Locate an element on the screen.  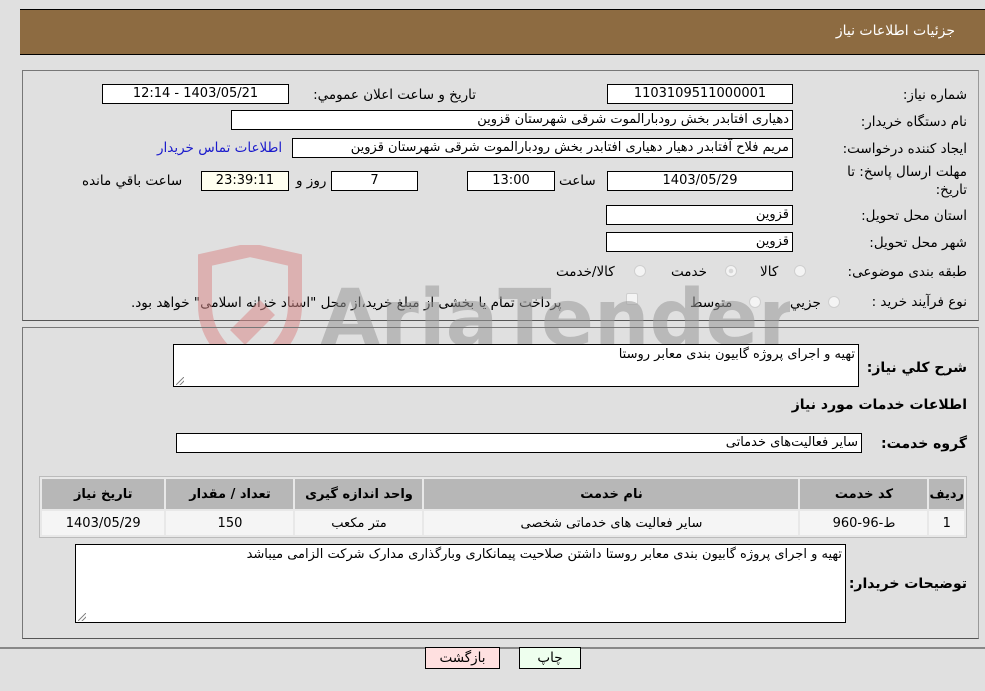
page-header: جزئیات اطلاعات نیاز is located at coordinates (502, 32).